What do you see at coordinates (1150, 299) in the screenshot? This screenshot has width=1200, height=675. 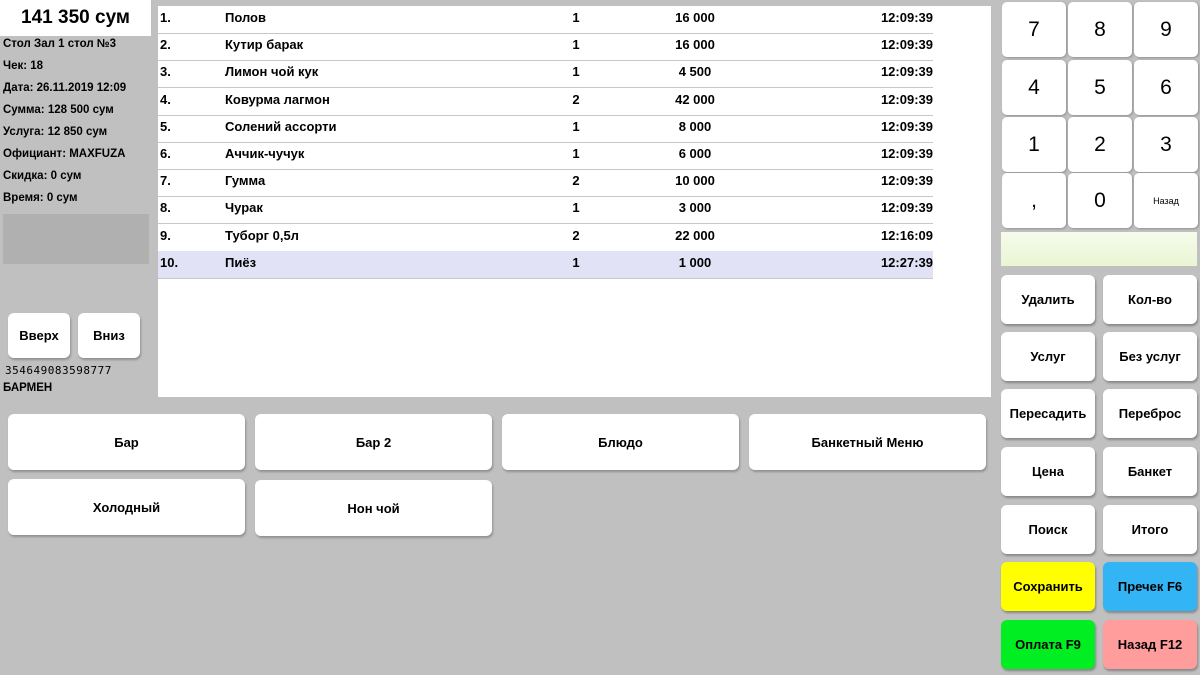 I see `action-button: Кол-во` at bounding box center [1150, 299].